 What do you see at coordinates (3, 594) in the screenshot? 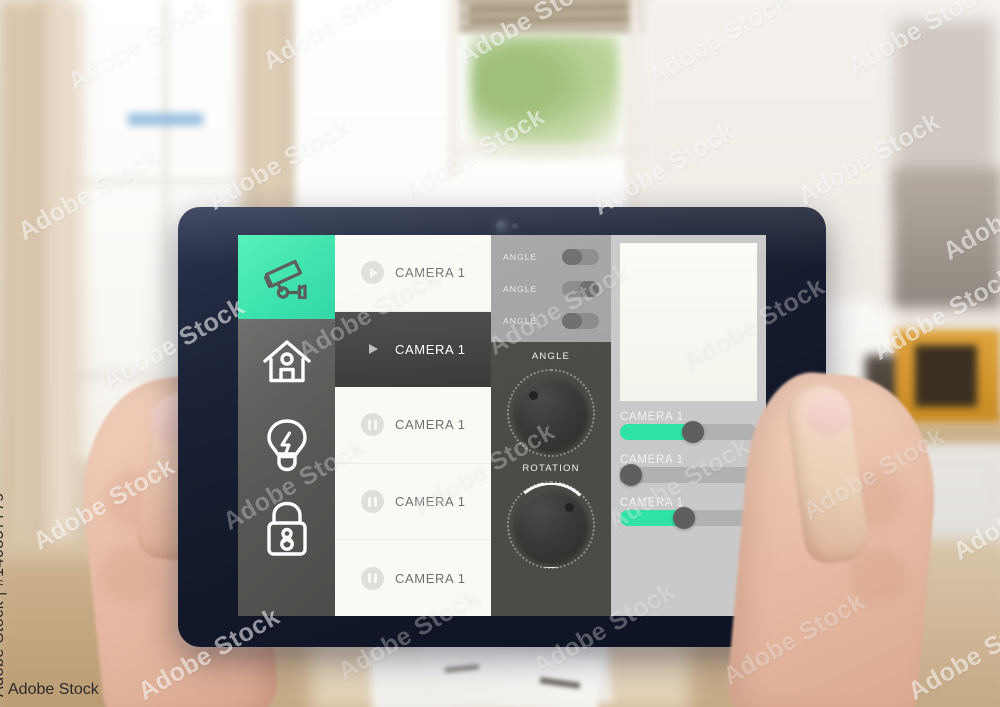
I see `stock-credit: Adobe Stock | #140857779` at bounding box center [3, 594].